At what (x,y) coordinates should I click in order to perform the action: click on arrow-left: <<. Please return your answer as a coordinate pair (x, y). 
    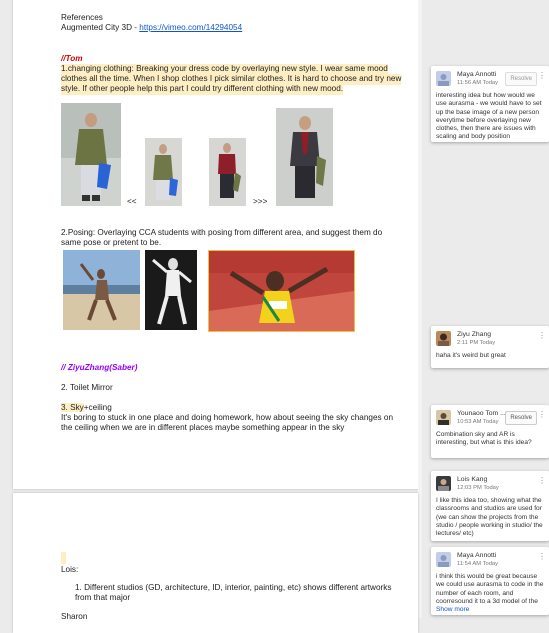
    Looking at the image, I should click on (132, 201).